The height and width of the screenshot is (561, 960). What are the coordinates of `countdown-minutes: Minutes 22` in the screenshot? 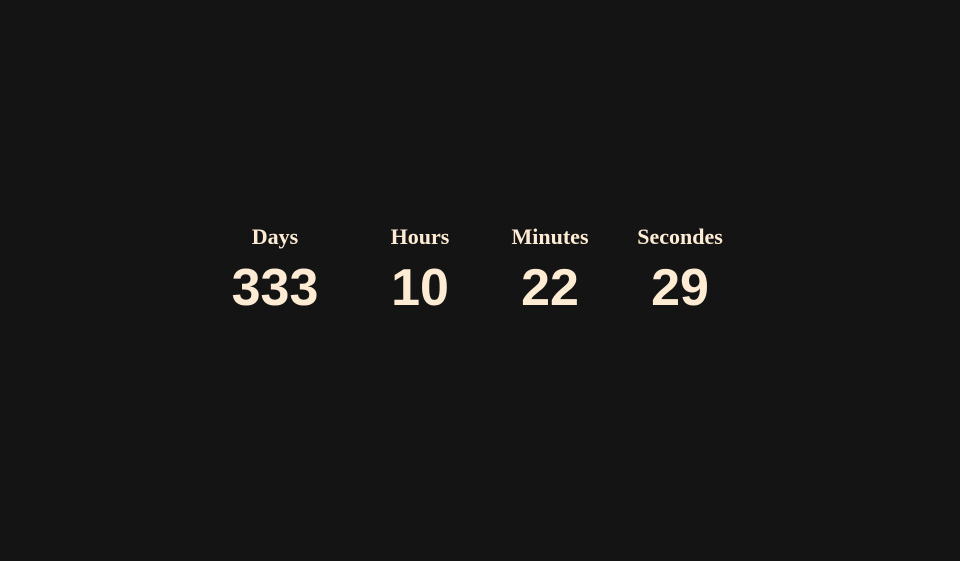 It's located at (550, 270).